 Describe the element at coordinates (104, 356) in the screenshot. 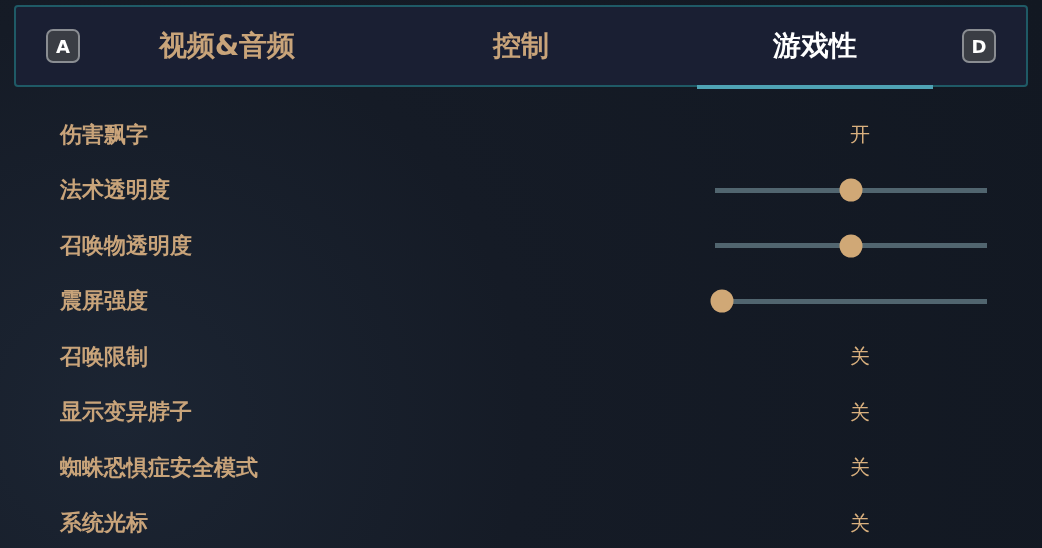

I see `setting-label: 召唤限制` at that location.